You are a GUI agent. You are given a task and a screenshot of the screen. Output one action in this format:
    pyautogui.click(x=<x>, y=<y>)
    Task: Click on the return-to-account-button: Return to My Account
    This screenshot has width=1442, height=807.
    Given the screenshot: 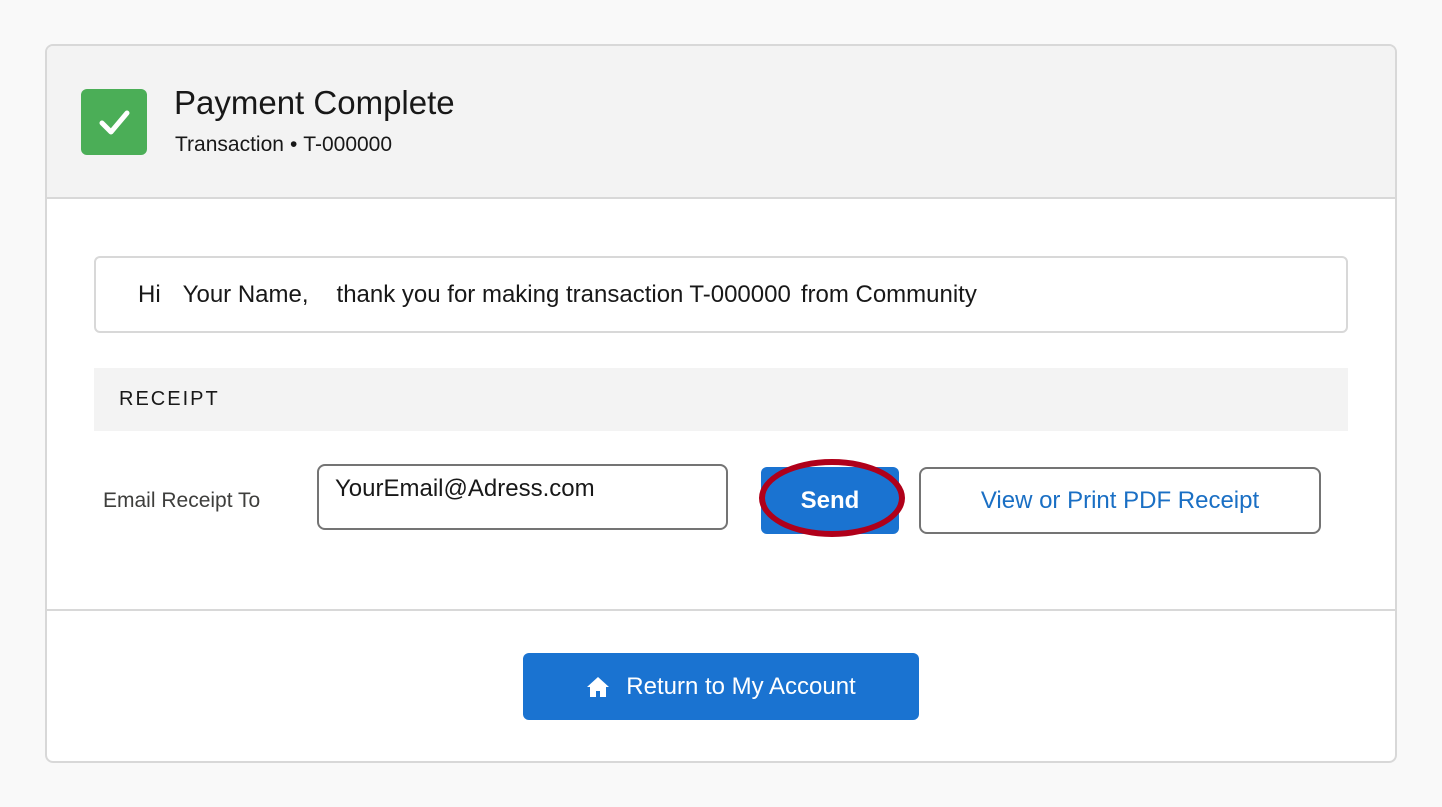 What is the action you would take?
    pyautogui.click(x=721, y=686)
    